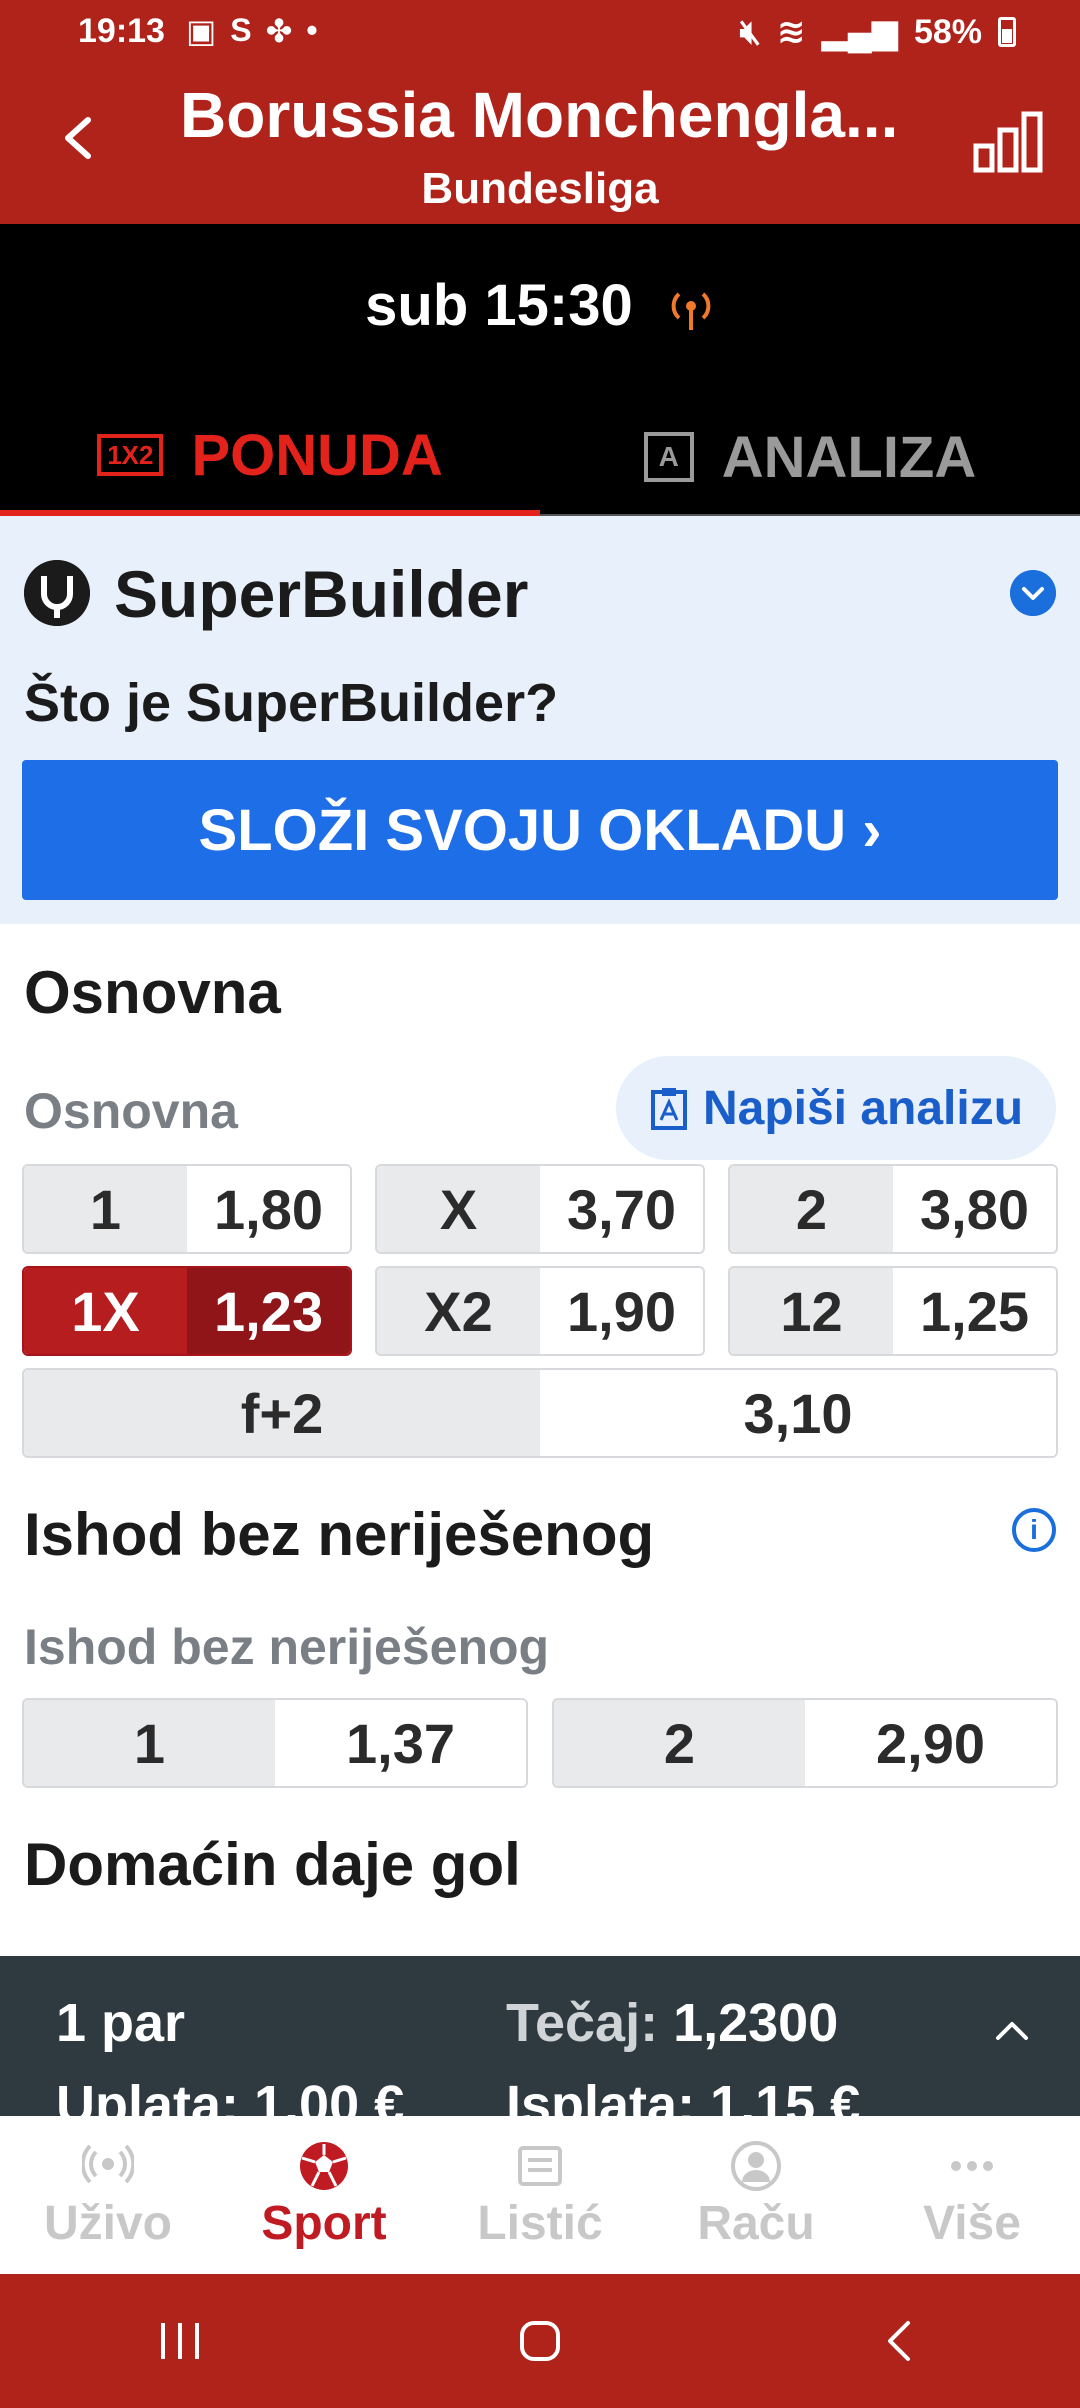 Image resolution: width=1080 pixels, height=2408 pixels. I want to click on odd-value: 2,90, so click(930, 1743).